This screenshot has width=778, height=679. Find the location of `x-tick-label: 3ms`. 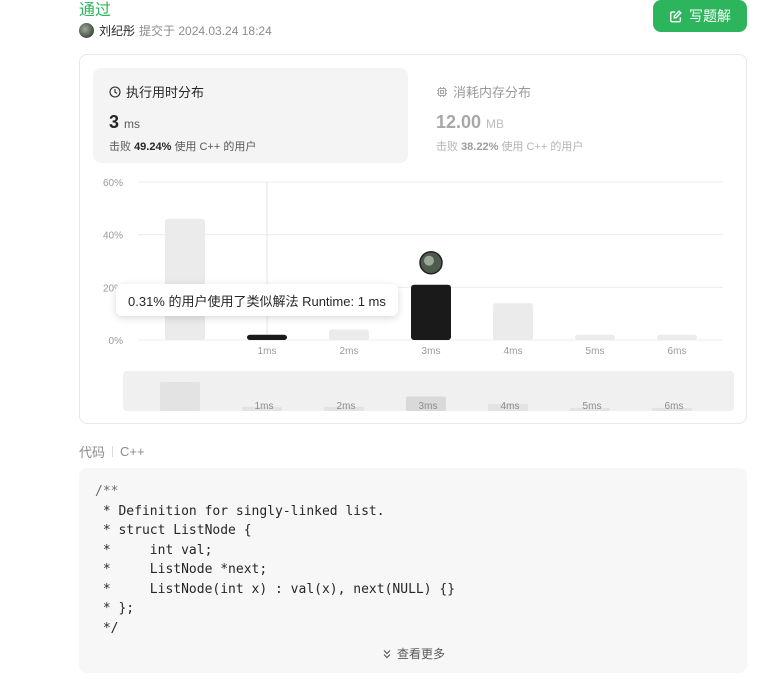

x-tick-label: 3ms is located at coordinates (431, 351).